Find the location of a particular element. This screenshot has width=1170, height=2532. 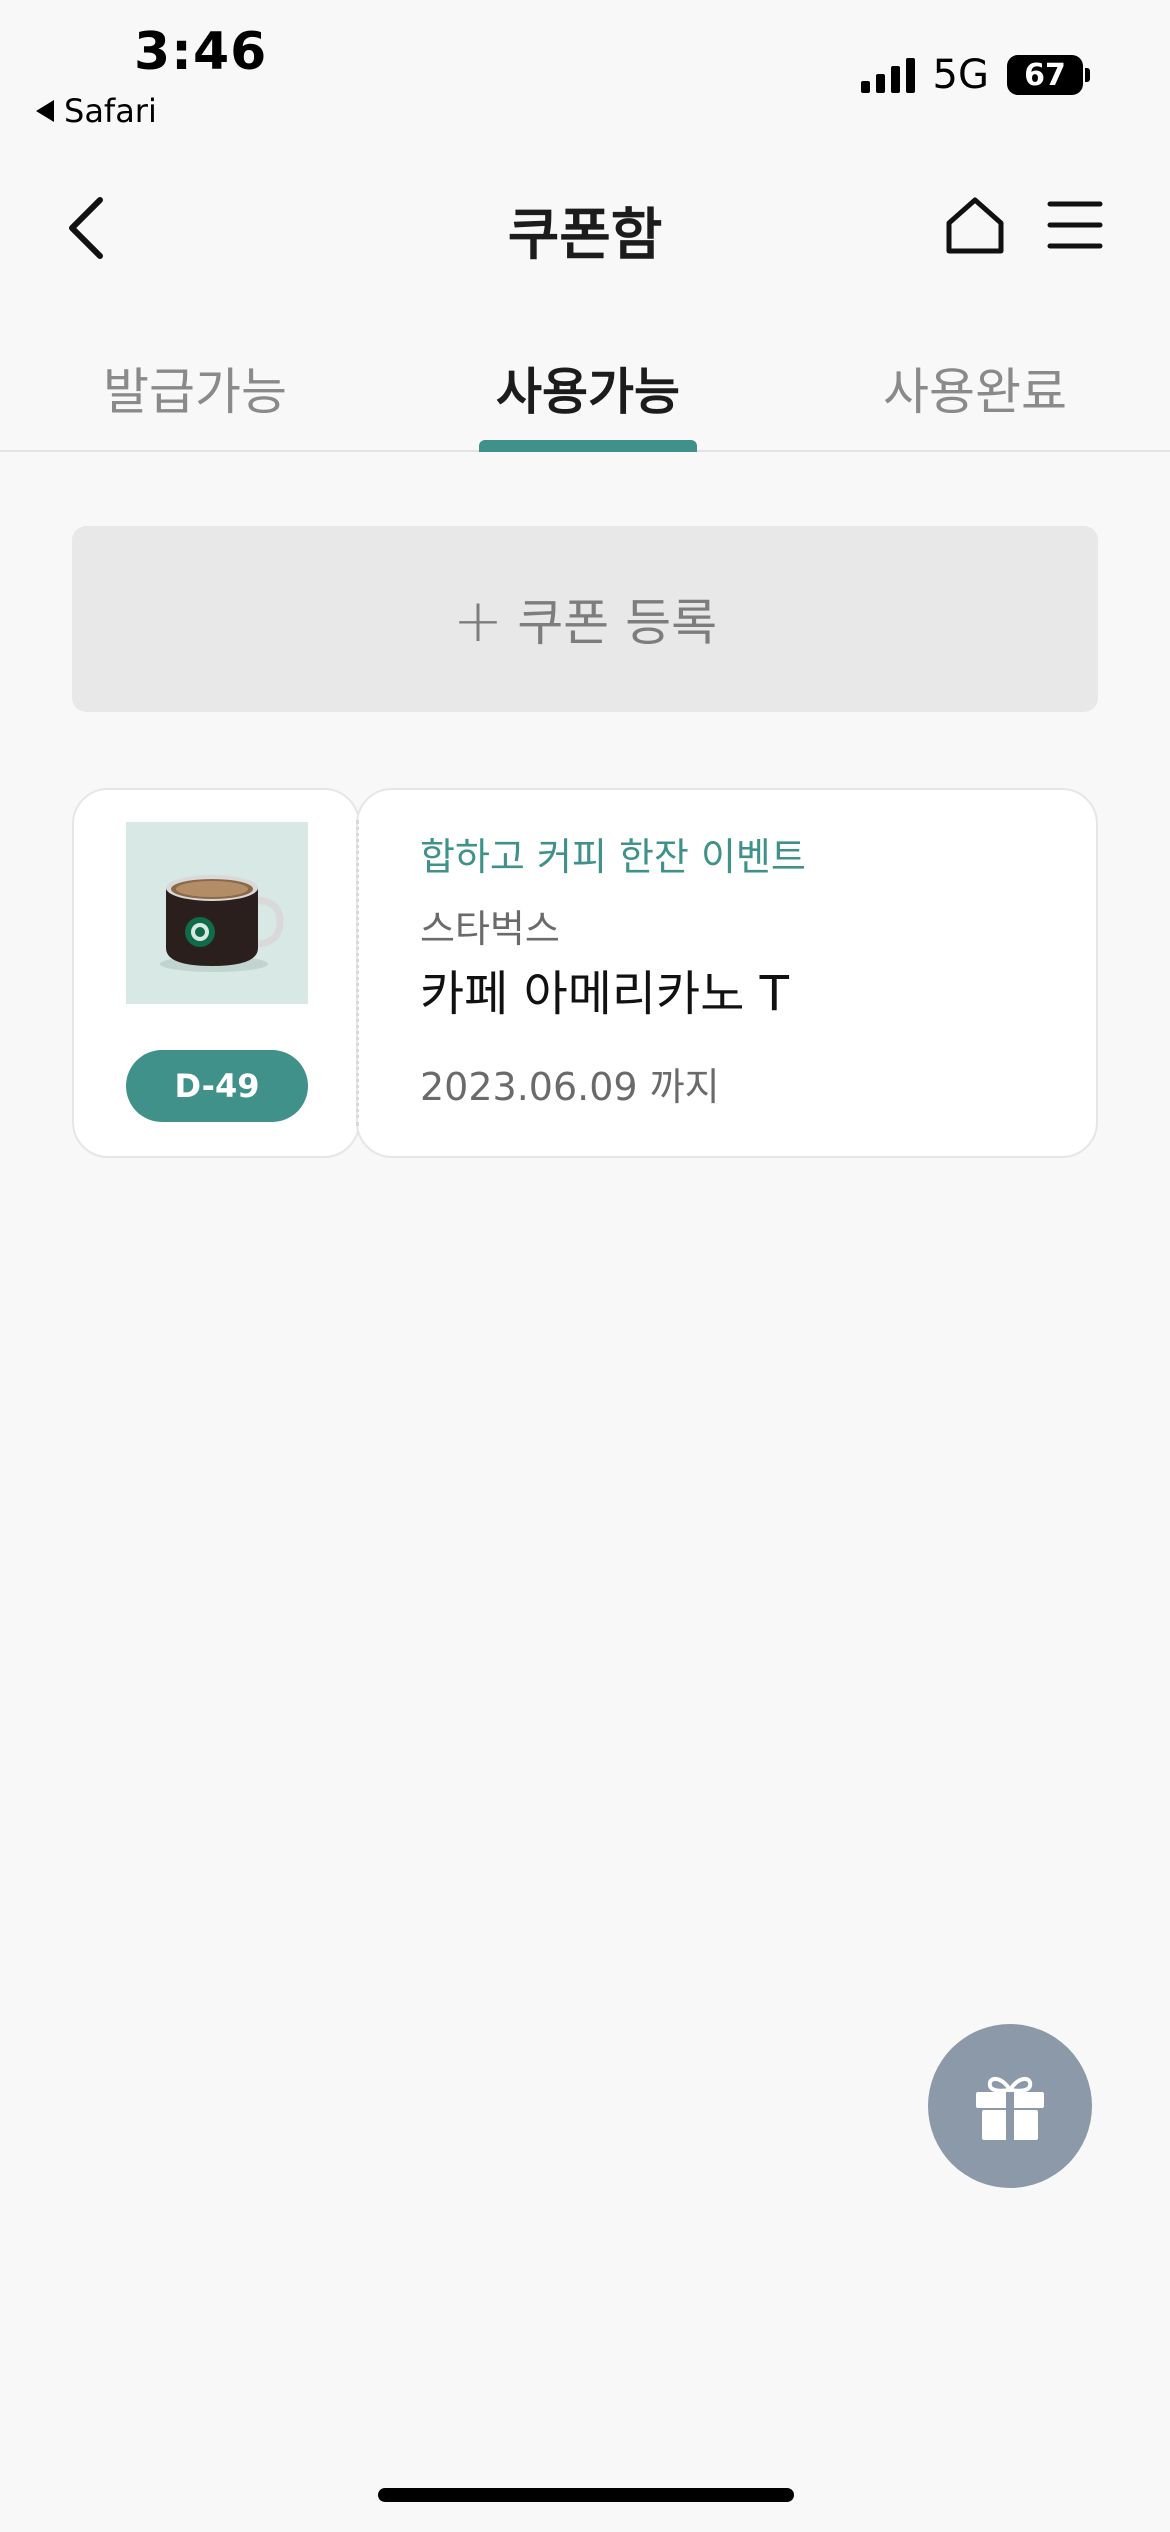

home-icon is located at coordinates (975, 225).